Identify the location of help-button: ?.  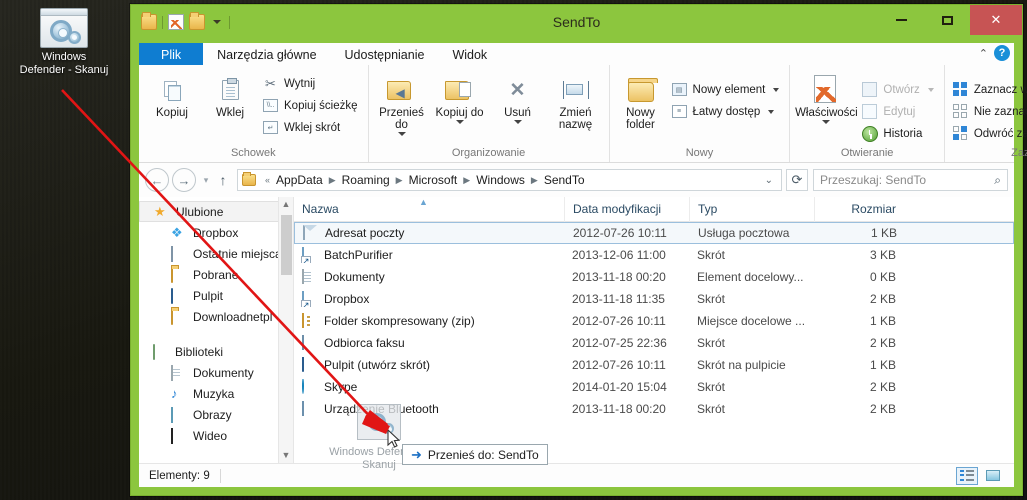
(1002, 53).